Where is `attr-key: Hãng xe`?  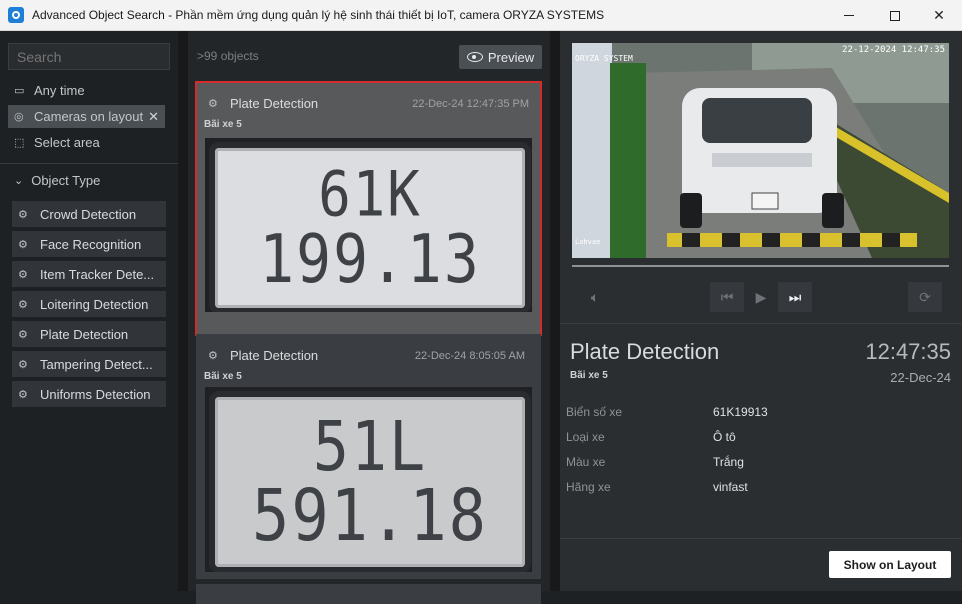
attr-key: Hãng xe is located at coordinates (588, 487).